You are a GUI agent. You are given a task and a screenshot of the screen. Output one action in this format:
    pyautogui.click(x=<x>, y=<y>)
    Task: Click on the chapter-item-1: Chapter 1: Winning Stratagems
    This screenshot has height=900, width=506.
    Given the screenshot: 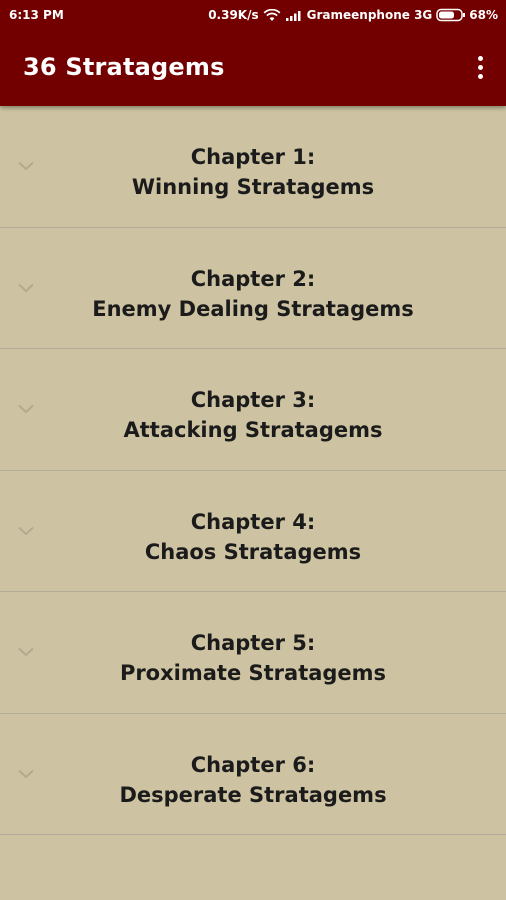 What is the action you would take?
    pyautogui.click(x=253, y=167)
    